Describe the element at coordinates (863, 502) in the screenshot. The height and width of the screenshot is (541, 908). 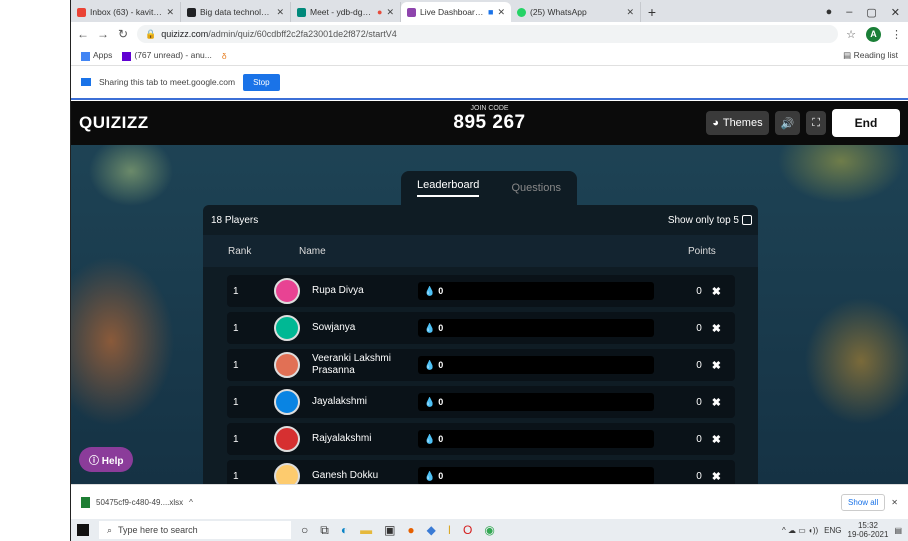
I see `show-all-button: Show all` at that location.